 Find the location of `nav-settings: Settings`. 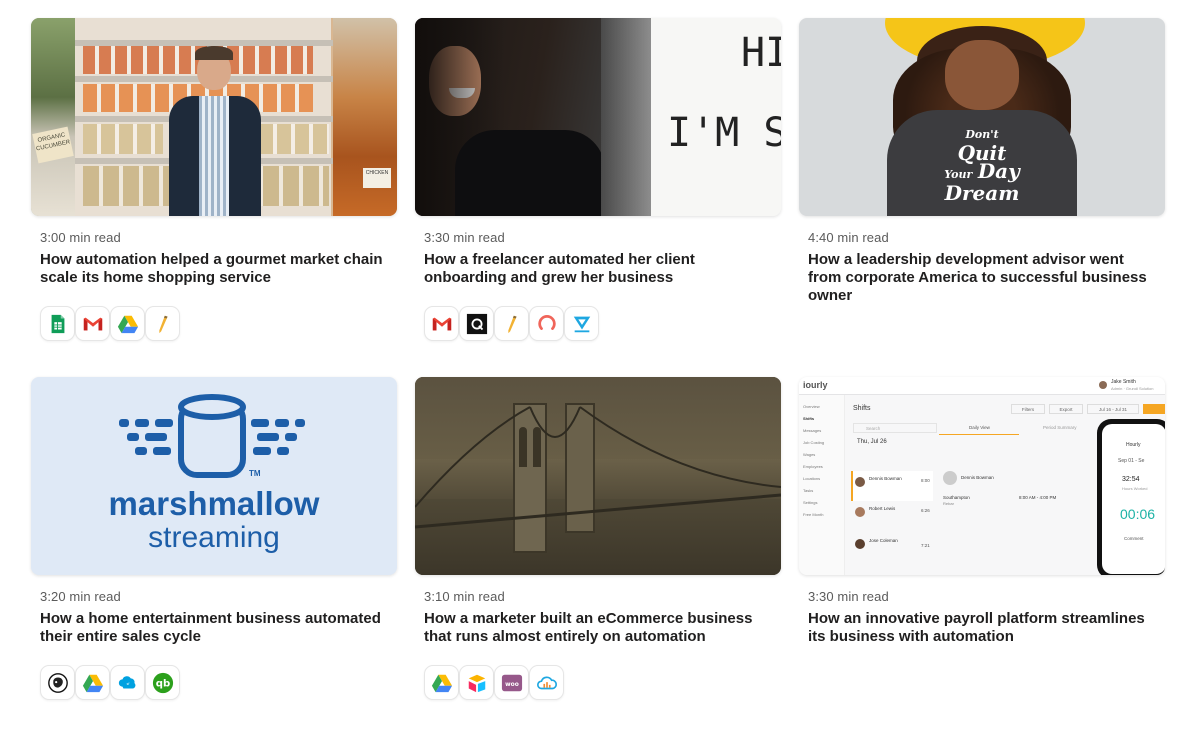

nav-settings: Settings is located at coordinates (821, 503).